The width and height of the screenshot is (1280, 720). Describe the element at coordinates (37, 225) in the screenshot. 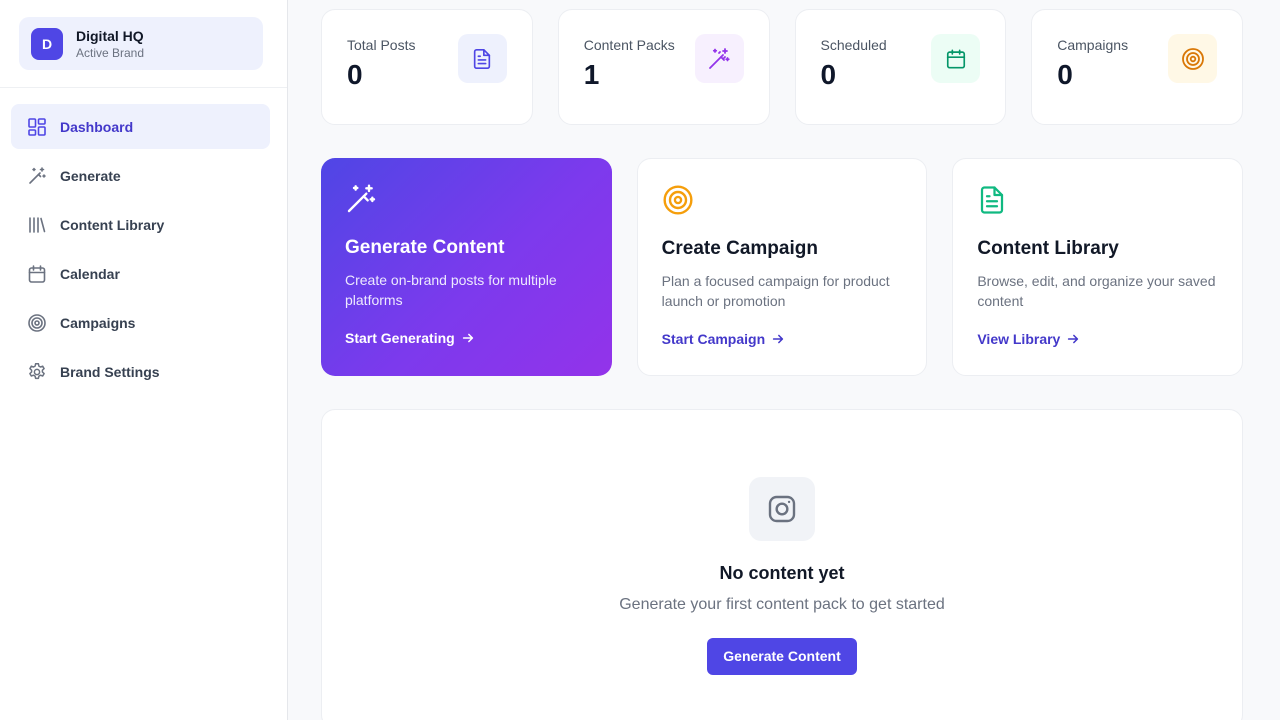

I see `library-icon` at that location.